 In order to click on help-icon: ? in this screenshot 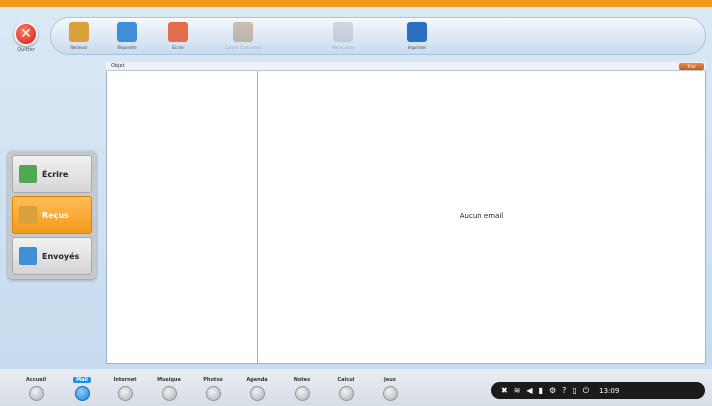, I will do `click(564, 390)`.